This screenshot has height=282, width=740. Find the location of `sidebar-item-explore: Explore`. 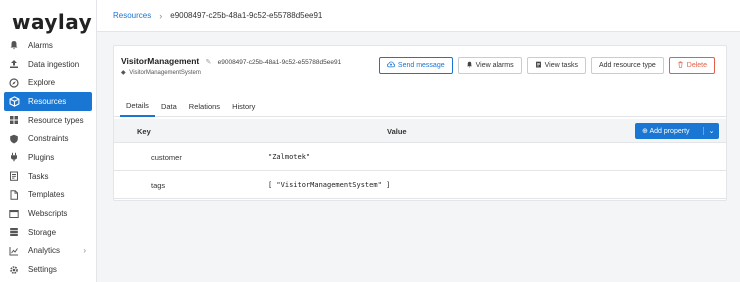

sidebar-item-explore: Explore is located at coordinates (48, 82).